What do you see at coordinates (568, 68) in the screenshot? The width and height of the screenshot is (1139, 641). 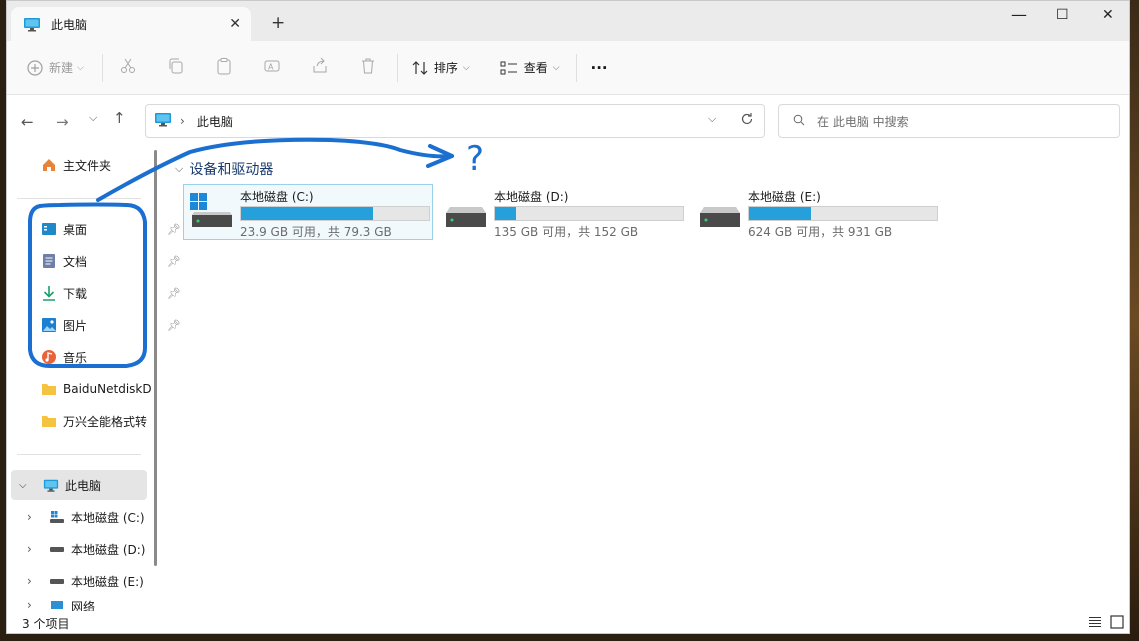 I see `command-bar: 新建 ⌵ A 排序 ⌵ 查看 ⌵ ···` at bounding box center [568, 68].